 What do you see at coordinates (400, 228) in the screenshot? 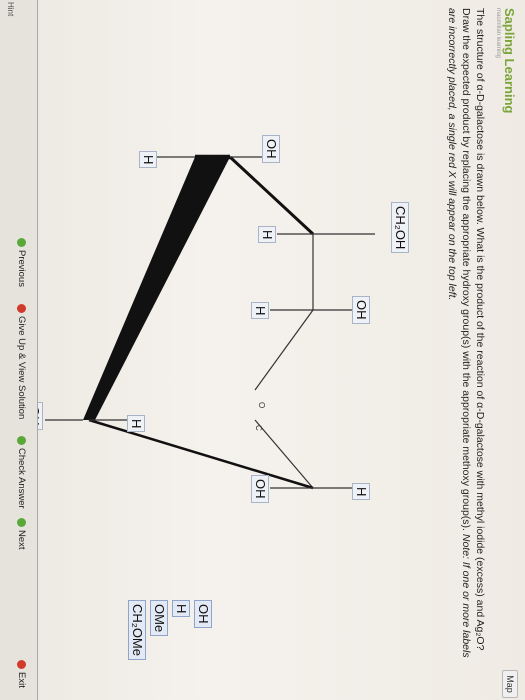
I see `label-slot-ch2oh: CH₂OH` at bounding box center [400, 228].